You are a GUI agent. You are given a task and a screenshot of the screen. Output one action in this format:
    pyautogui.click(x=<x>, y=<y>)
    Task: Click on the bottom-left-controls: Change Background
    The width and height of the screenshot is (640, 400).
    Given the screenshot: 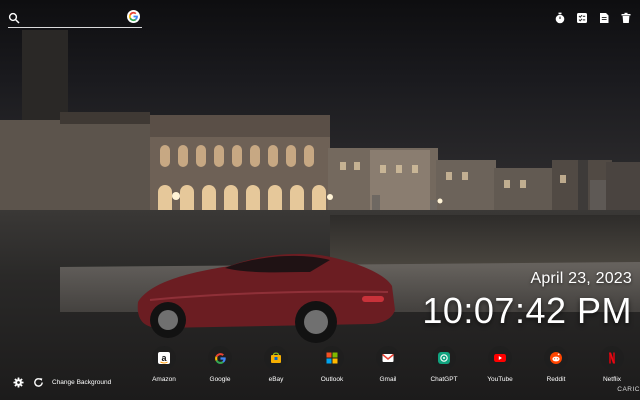 What is the action you would take?
    pyautogui.click(x=61, y=382)
    